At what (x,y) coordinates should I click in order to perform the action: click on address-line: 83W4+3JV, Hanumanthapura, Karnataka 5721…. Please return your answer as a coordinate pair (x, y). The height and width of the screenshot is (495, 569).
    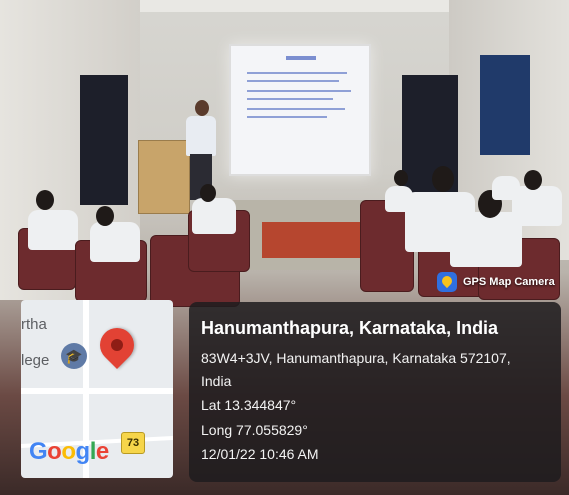
    Looking at the image, I should click on (356, 358).